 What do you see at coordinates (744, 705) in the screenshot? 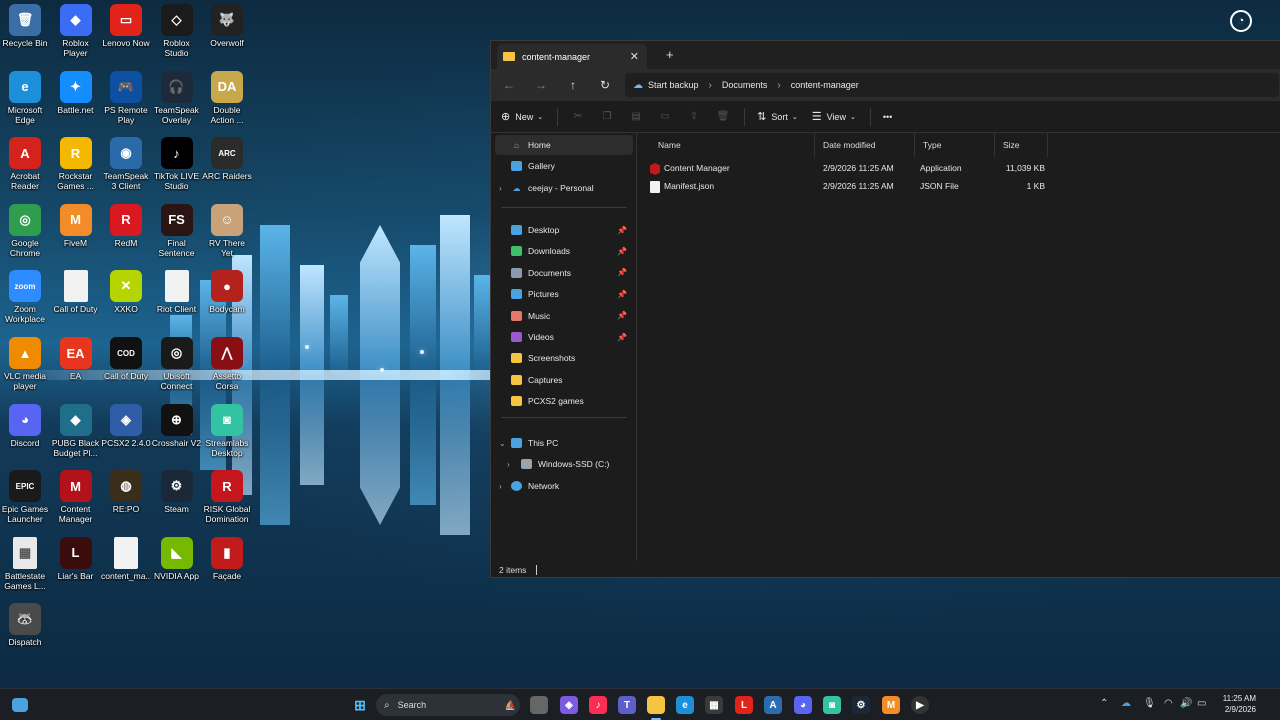
I see `lenovo-taskbar-icon: L` at bounding box center [744, 705].